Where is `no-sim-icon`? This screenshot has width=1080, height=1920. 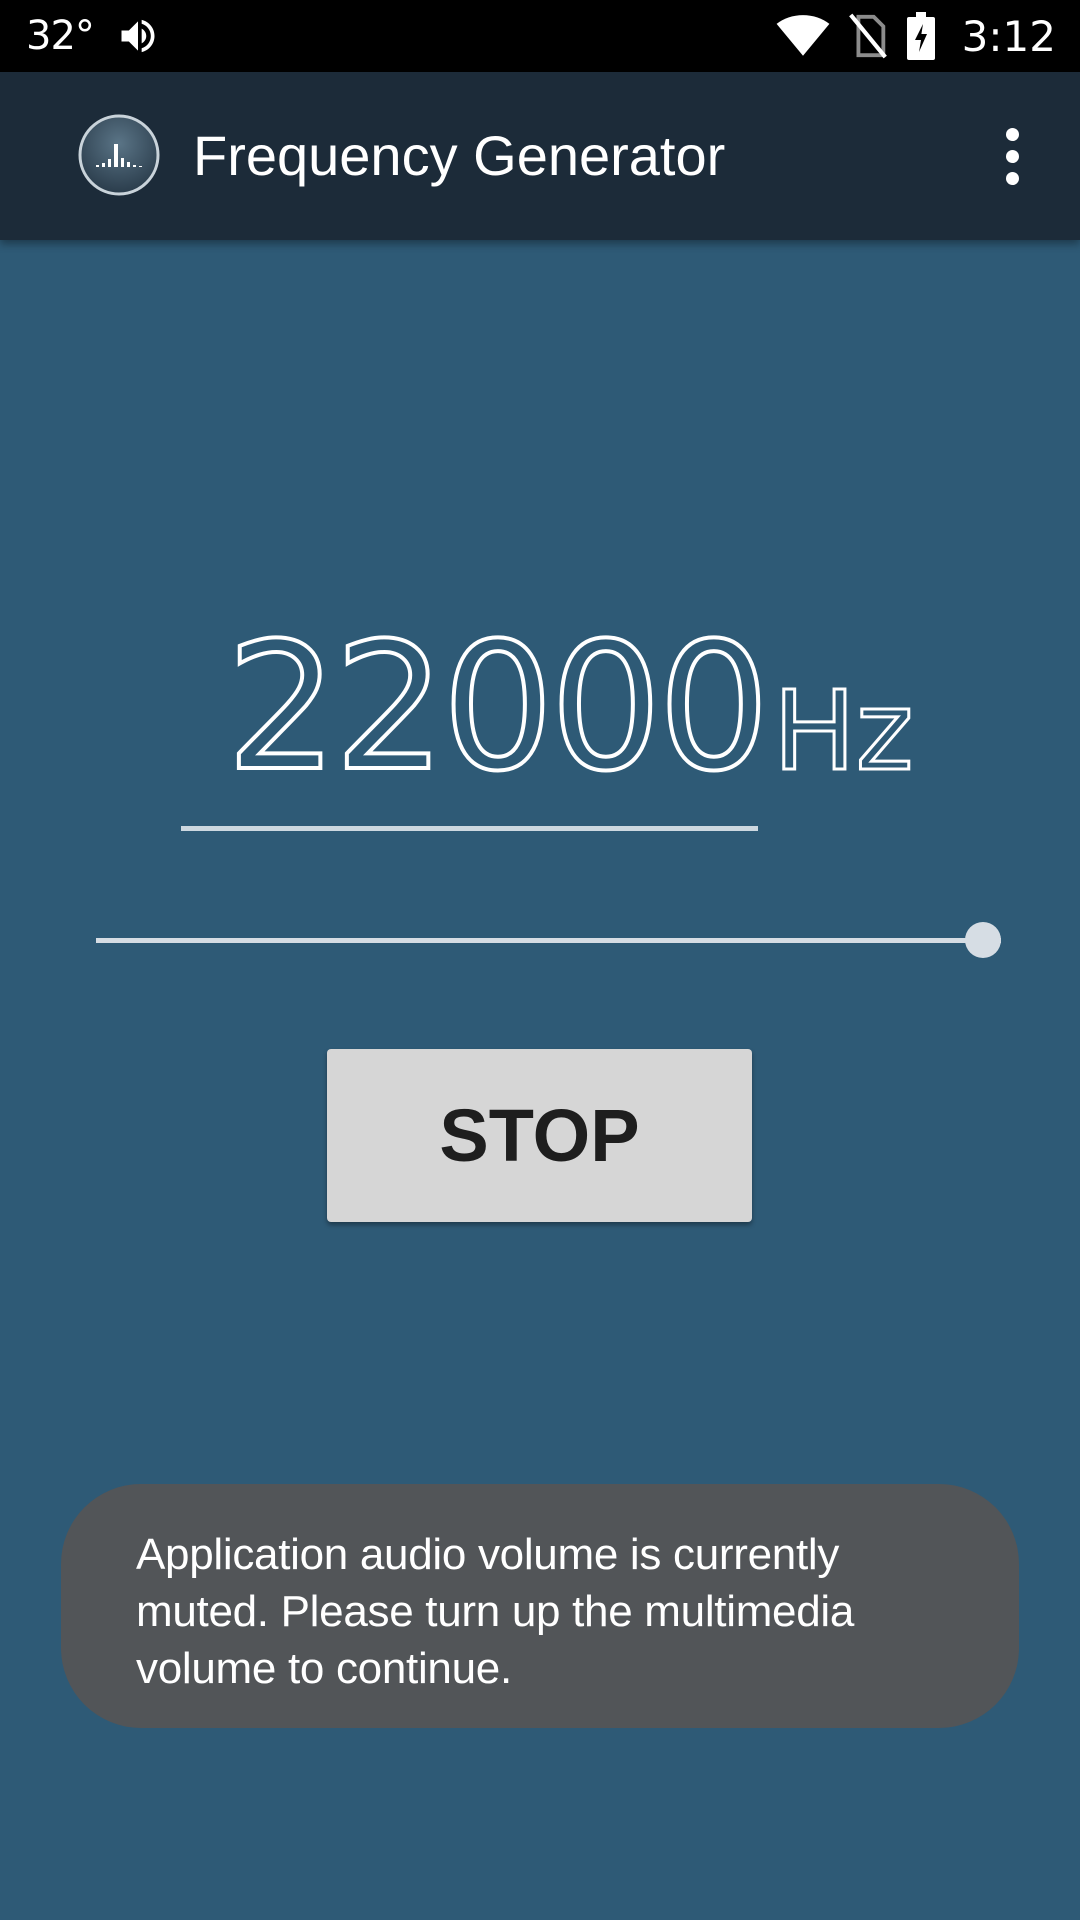
no-sim-icon is located at coordinates (867, 36).